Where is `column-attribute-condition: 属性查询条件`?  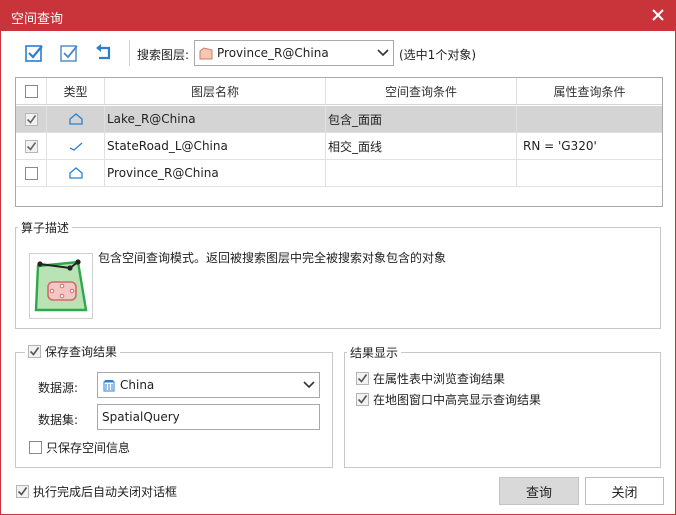
column-attribute-condition: 属性查询条件 is located at coordinates (589, 91).